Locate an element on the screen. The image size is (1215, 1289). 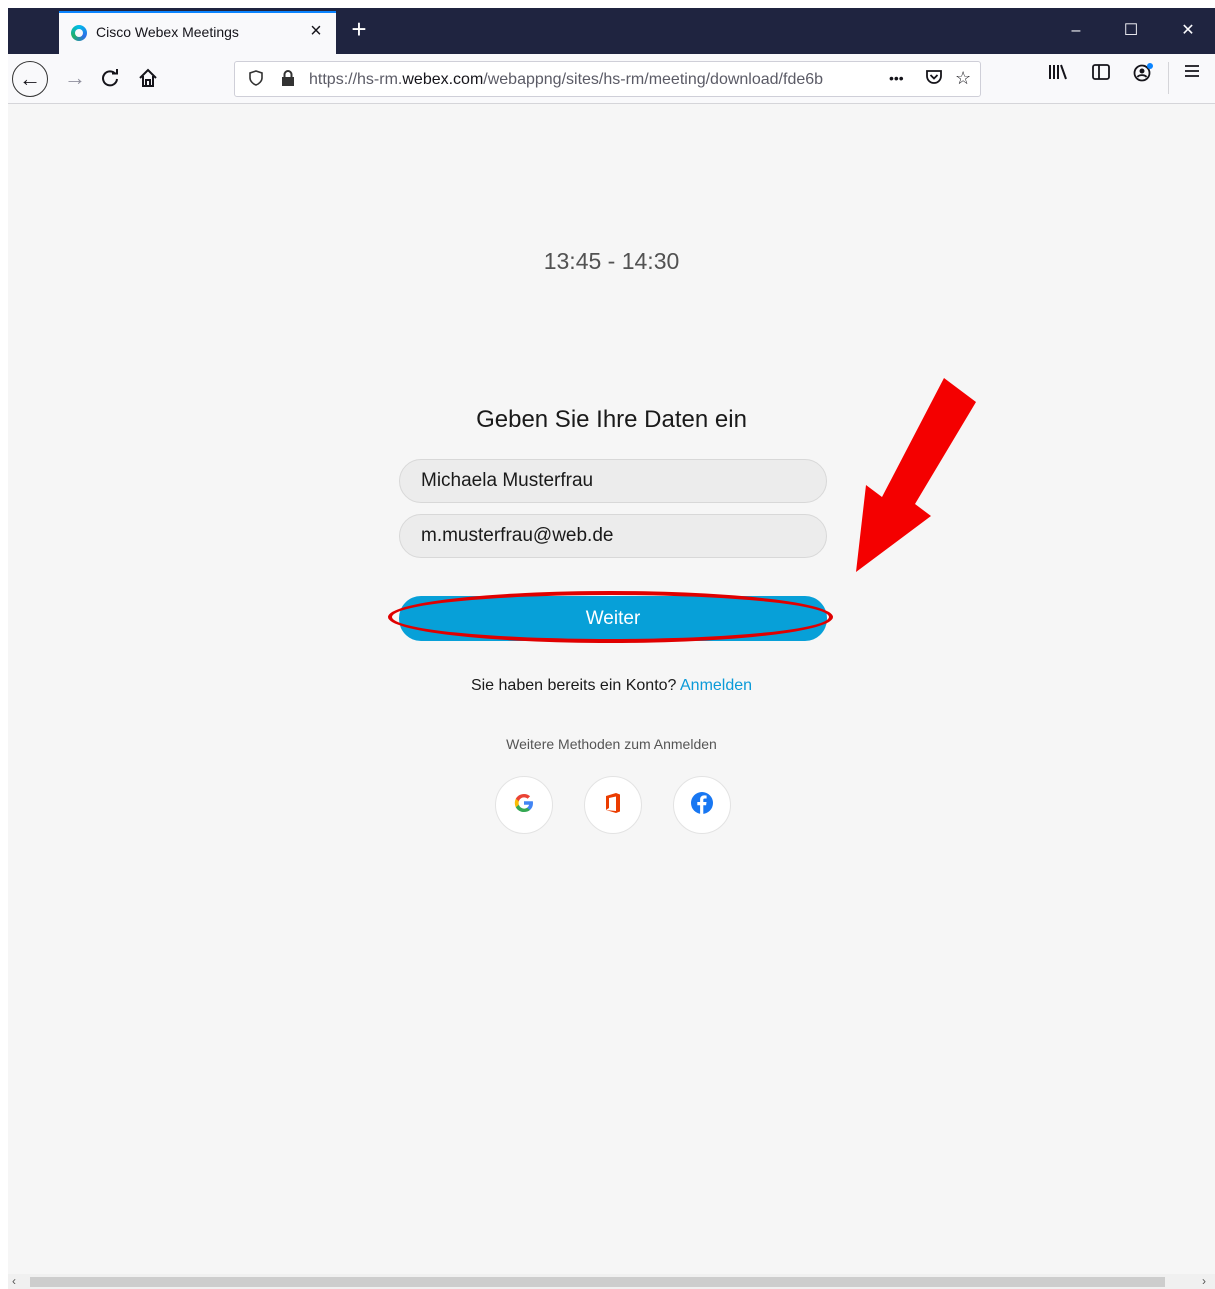
office-sign-in-button is located at coordinates (613, 805).